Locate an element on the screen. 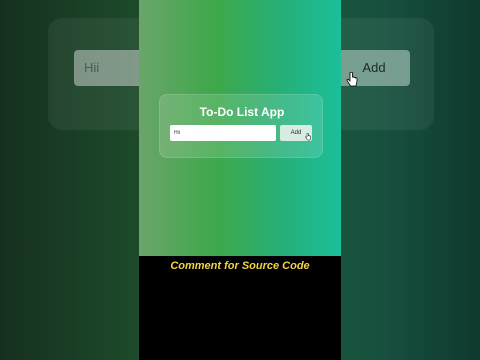  todo-card: To-Do List App Add is located at coordinates (241, 126).